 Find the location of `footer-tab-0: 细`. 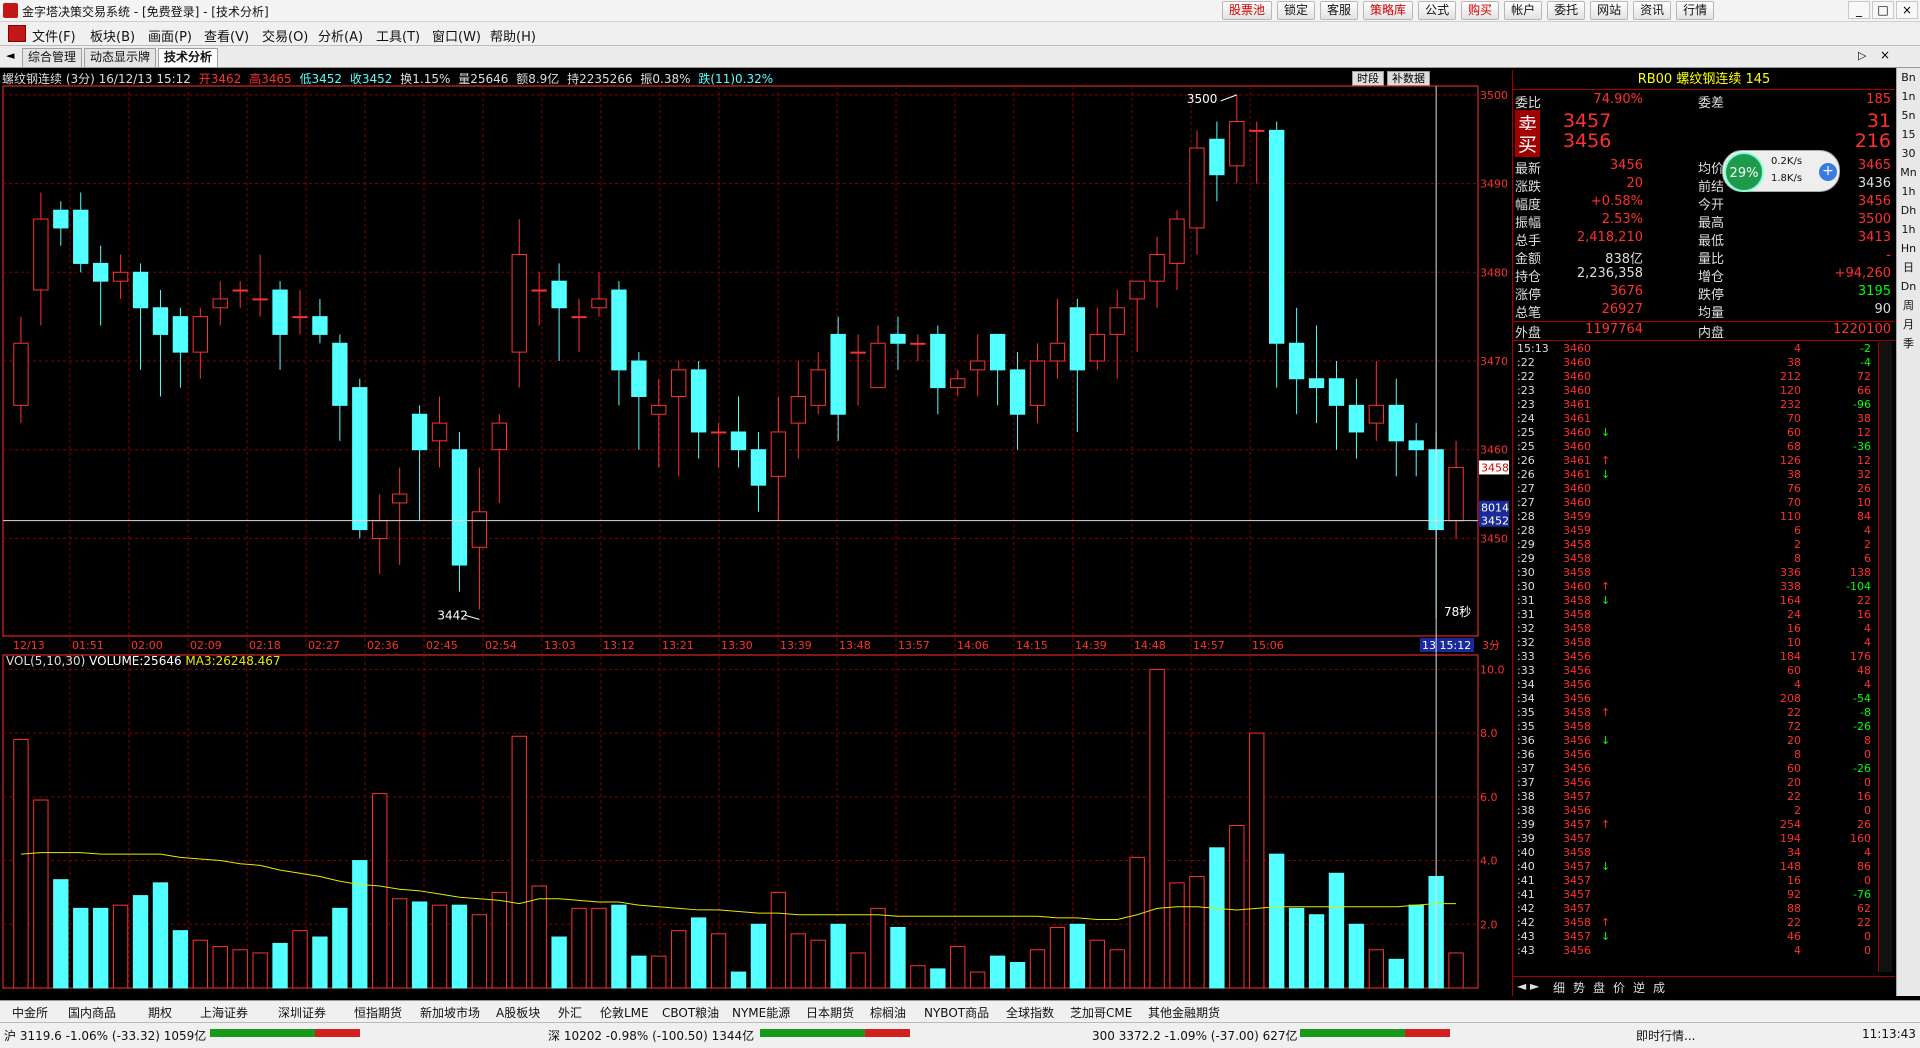

footer-tab-0: 细 is located at coordinates (1559, 987).